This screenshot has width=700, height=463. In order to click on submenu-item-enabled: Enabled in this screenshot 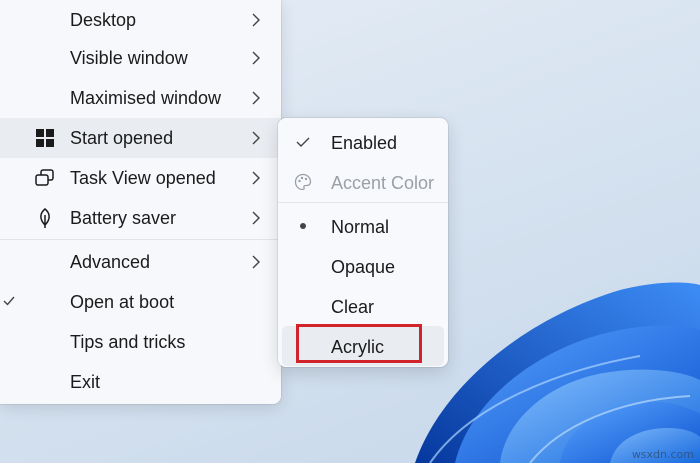, I will do `click(363, 142)`.